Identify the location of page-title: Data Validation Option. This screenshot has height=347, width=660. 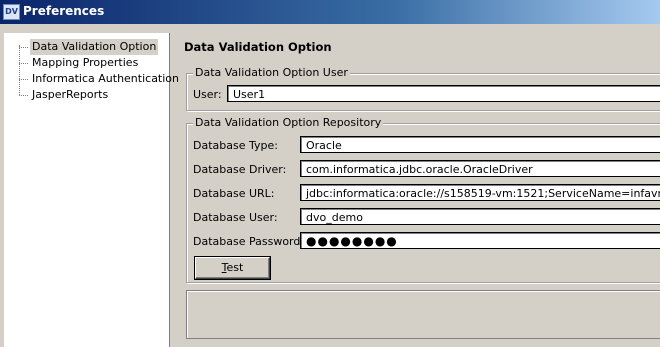
(258, 47).